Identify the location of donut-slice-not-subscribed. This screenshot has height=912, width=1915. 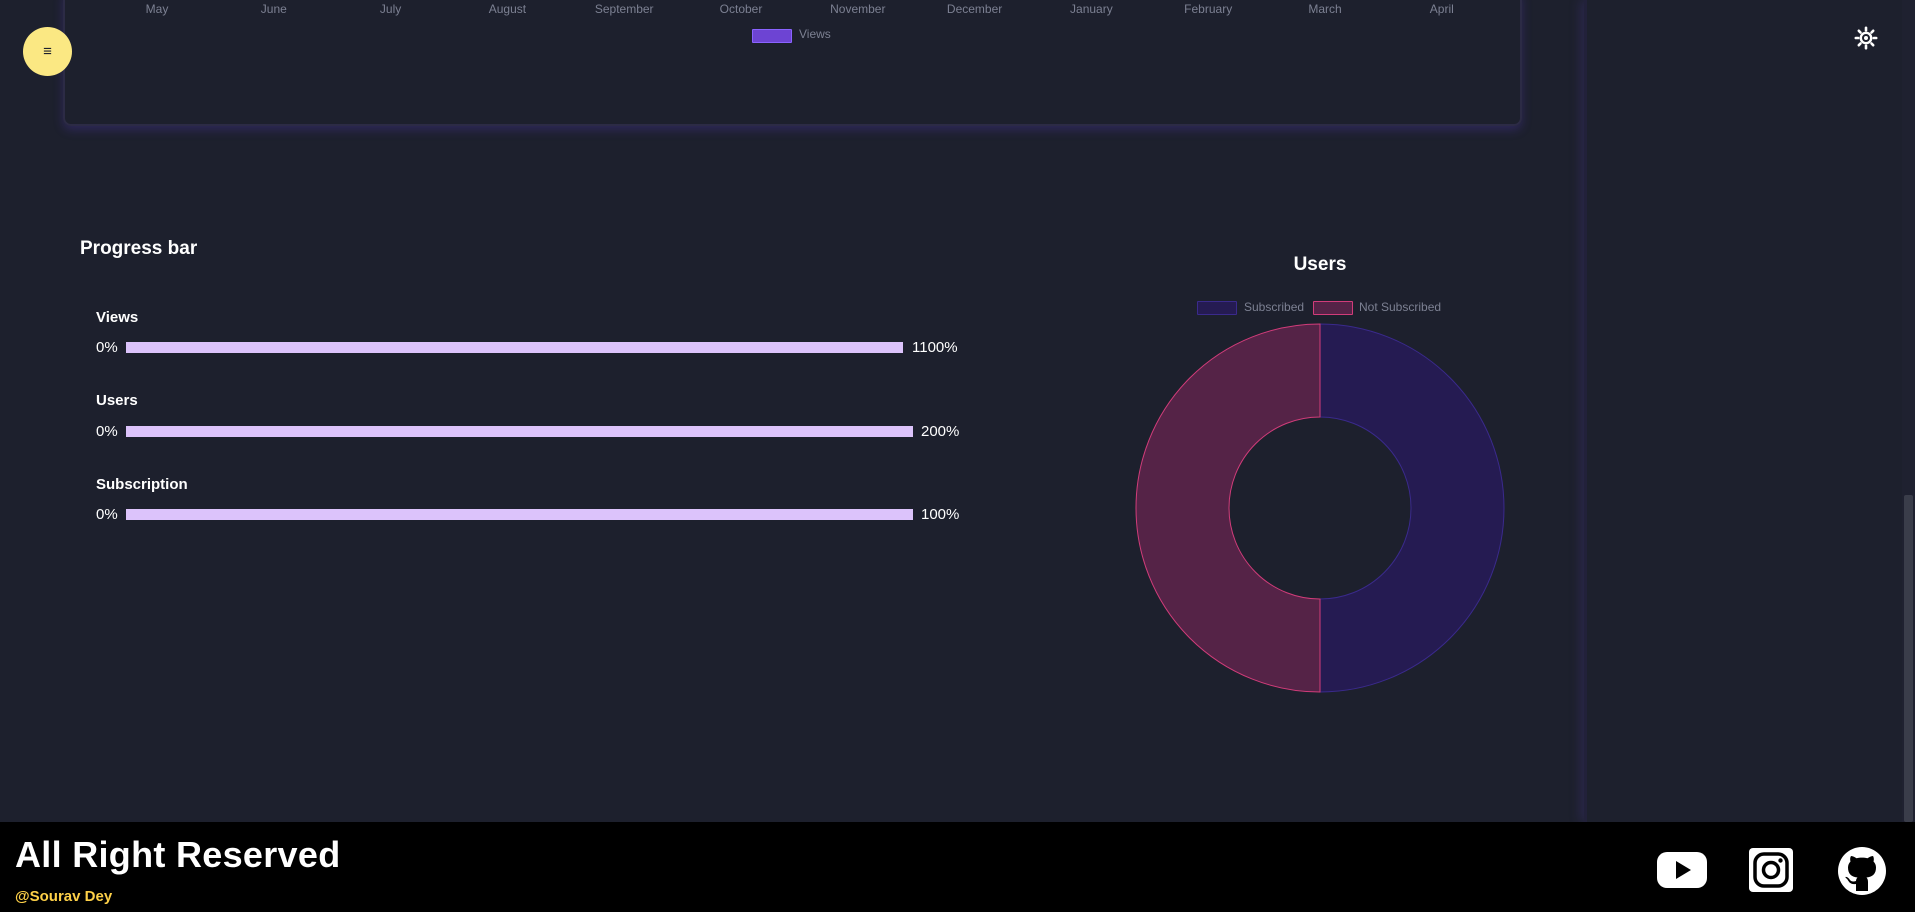
(1228, 508).